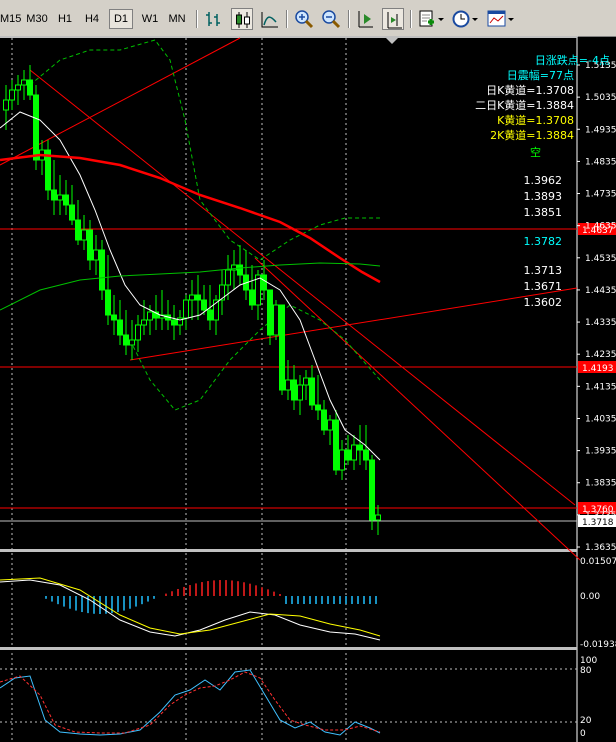 This screenshot has height=742, width=616. I want to click on indicators-button, so click(431, 19).